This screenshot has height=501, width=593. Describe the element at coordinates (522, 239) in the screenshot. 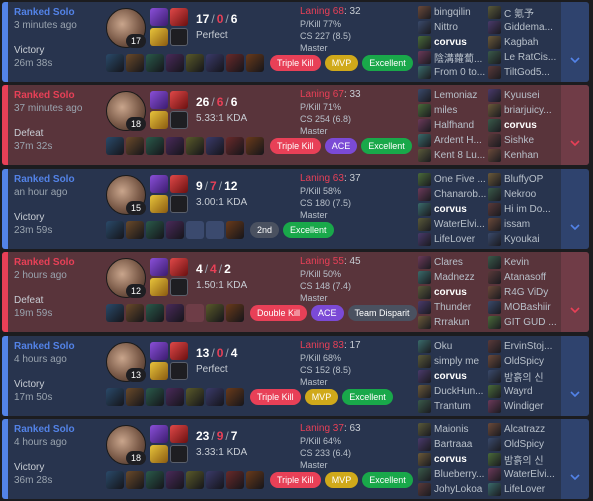

I see `participant-name: Kyoukai` at that location.